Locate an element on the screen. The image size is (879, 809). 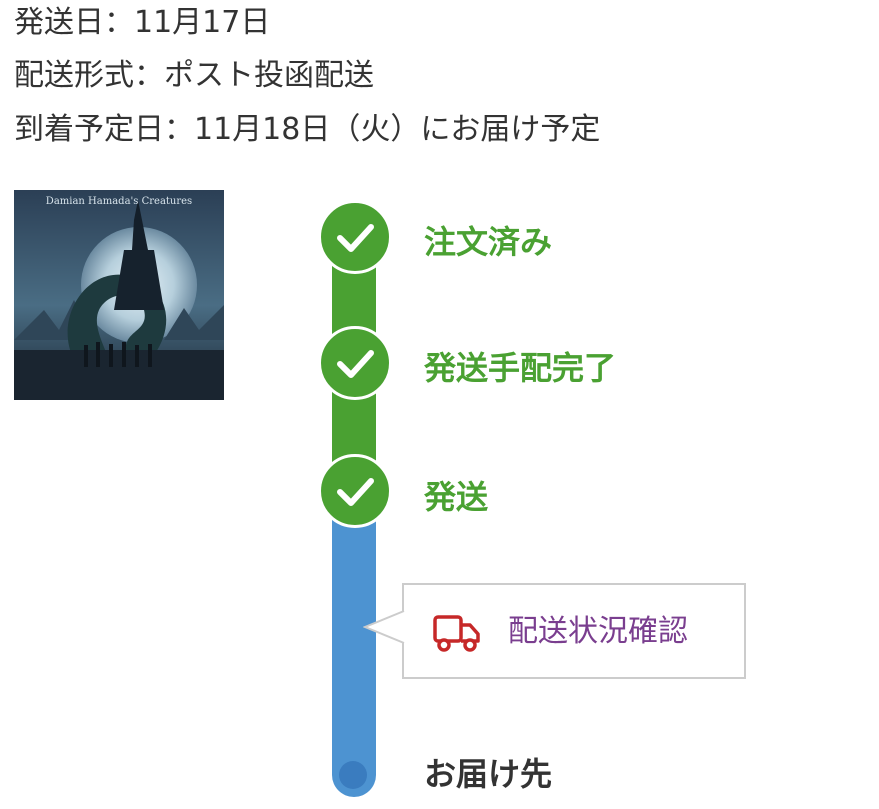
delivery-truck-icon is located at coordinates (457, 633).